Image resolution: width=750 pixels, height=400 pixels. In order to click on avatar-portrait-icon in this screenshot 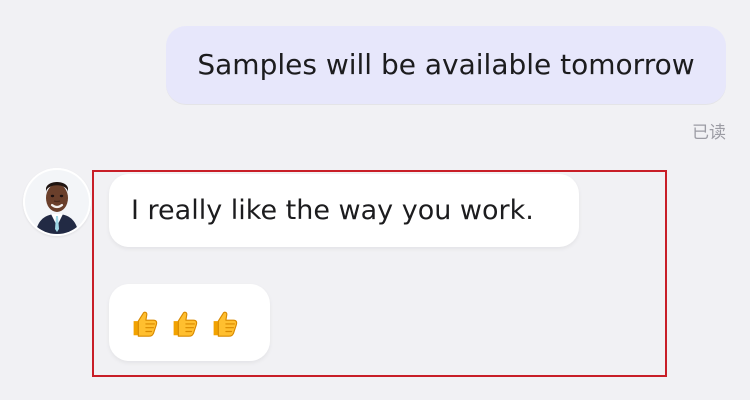, I will do `click(57, 202)`.